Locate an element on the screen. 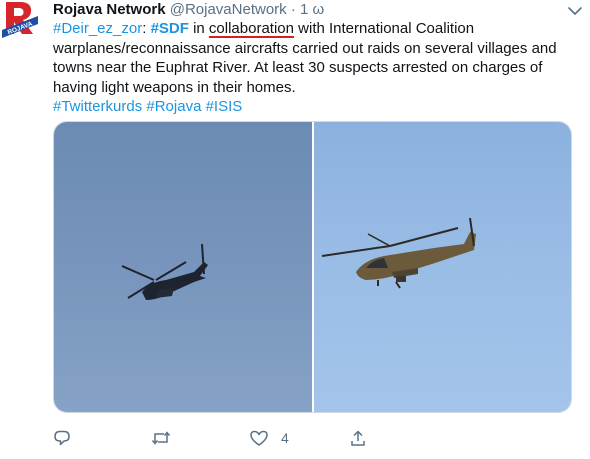 The height and width of the screenshot is (459, 590). reply-icon is located at coordinates (62, 438).